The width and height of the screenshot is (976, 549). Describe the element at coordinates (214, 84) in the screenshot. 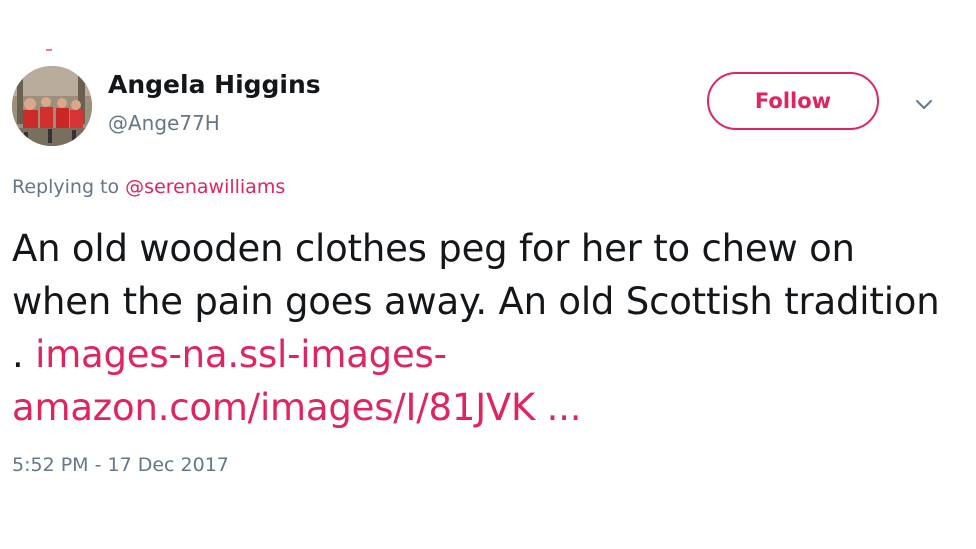

I see `display-name: Angela Higgins` at that location.